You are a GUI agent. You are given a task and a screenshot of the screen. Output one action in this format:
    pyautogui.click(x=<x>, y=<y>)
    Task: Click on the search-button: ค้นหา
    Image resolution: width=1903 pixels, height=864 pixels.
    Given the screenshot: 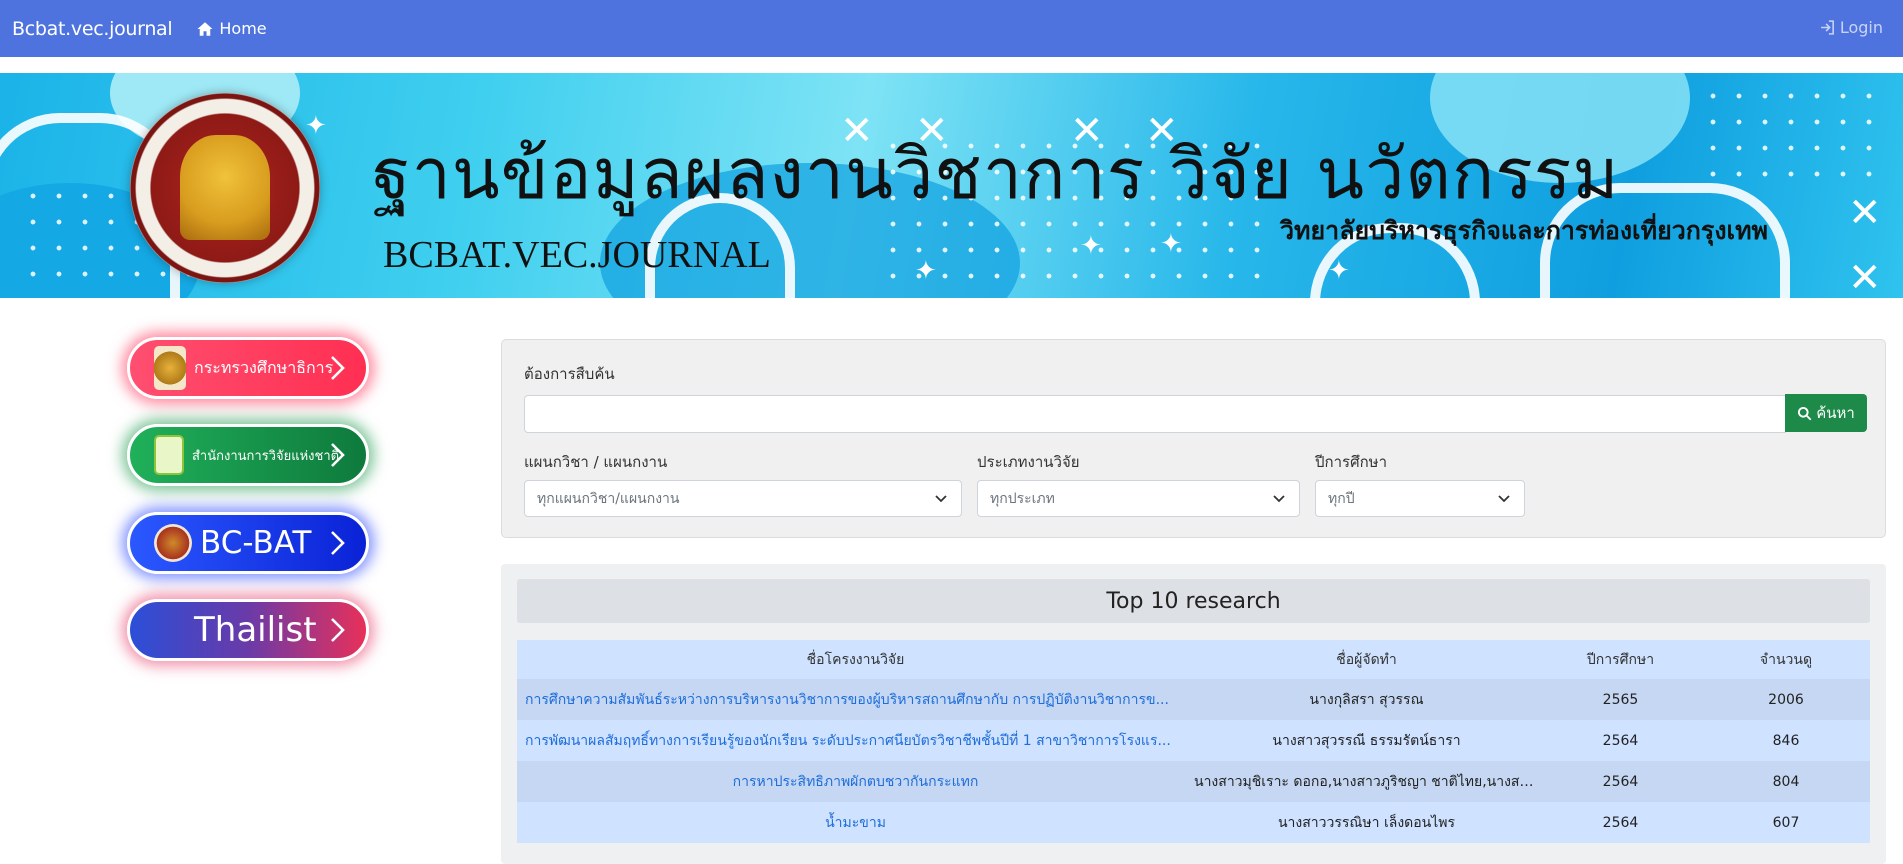 What is the action you would take?
    pyautogui.click(x=1826, y=413)
    